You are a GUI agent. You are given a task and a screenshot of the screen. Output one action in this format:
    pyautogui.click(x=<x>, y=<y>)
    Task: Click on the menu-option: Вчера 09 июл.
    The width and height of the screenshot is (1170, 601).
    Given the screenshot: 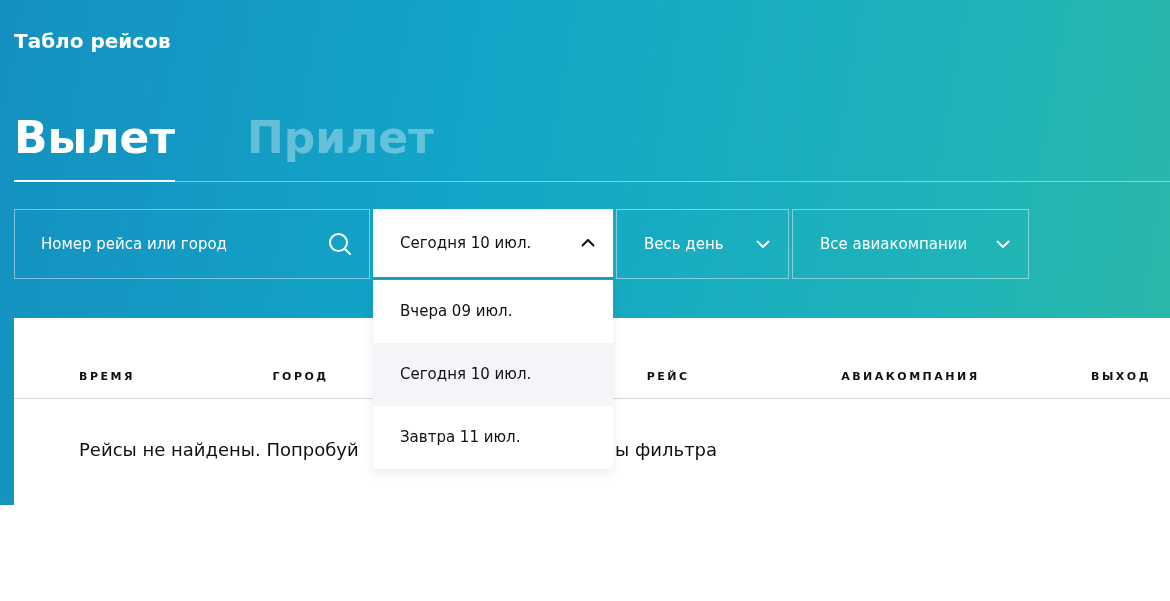 What is the action you would take?
    pyautogui.click(x=493, y=311)
    